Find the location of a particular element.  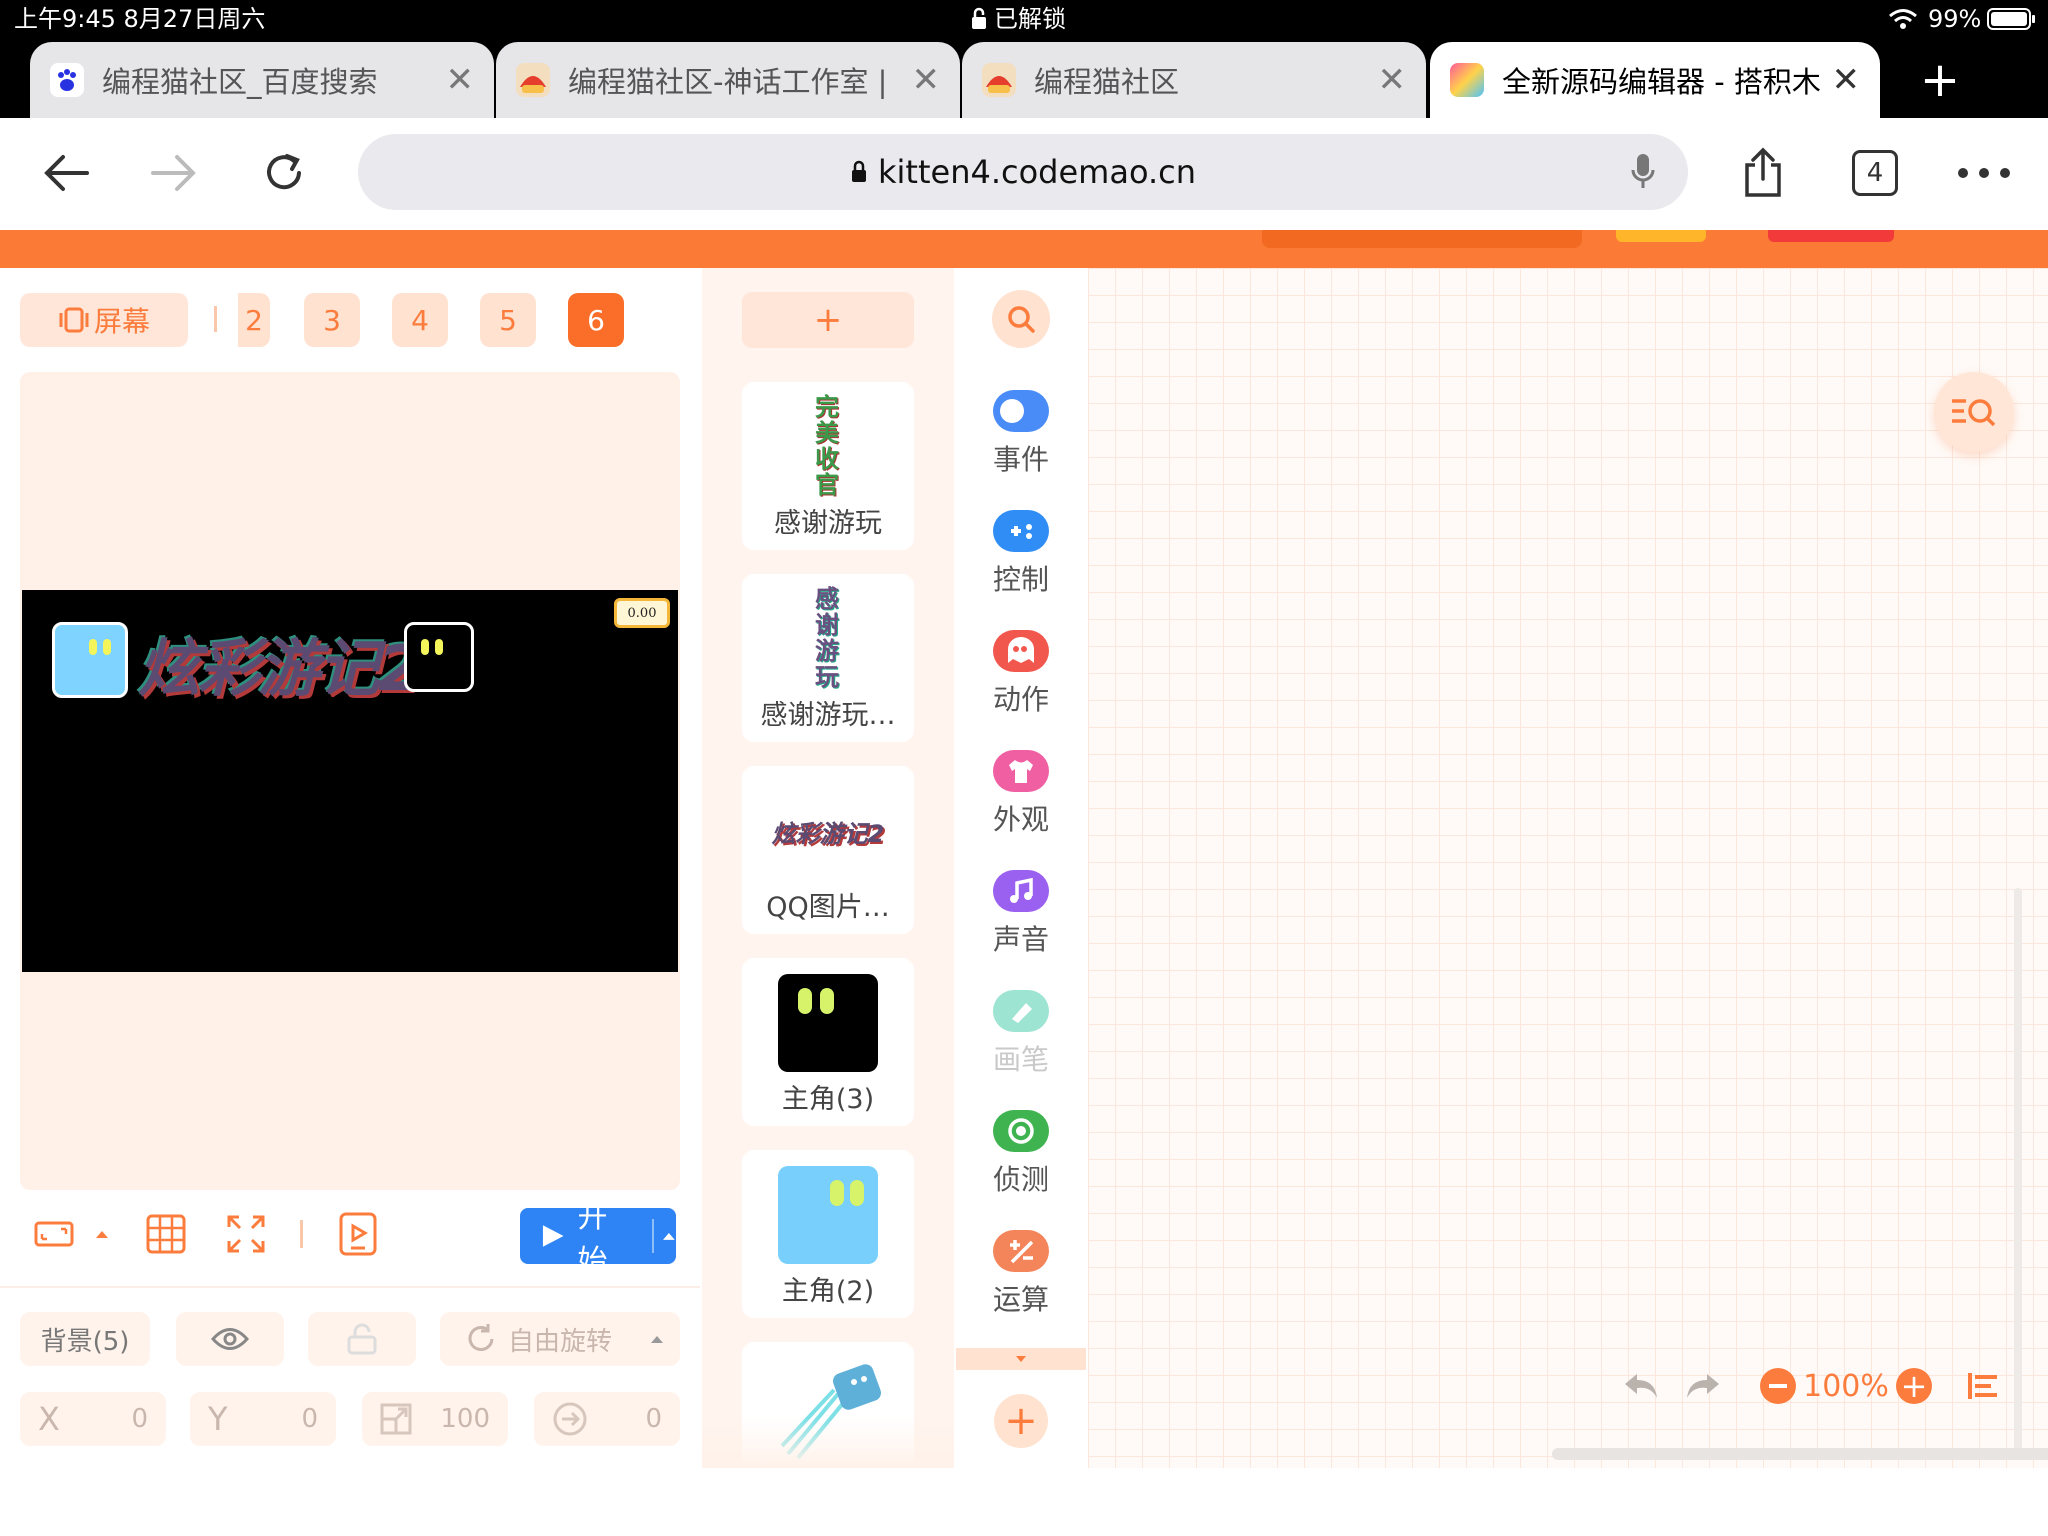

category-events: 事件 is located at coordinates (1021, 434).